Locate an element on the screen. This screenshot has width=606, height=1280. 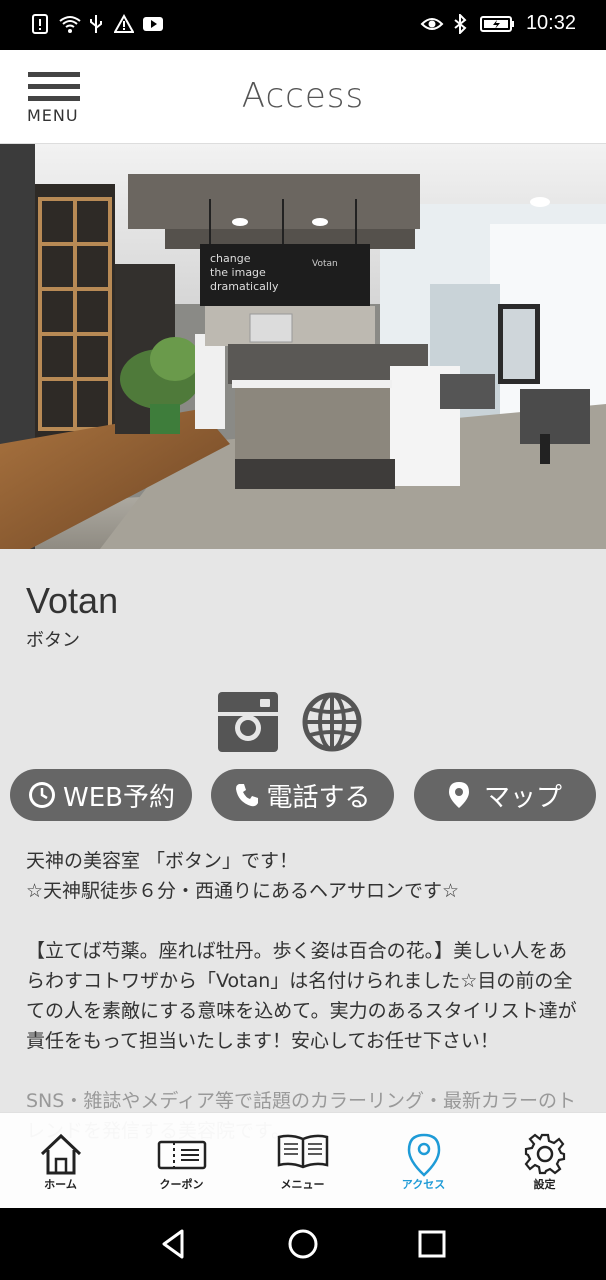
sign-text: dramatically is located at coordinates (244, 286).